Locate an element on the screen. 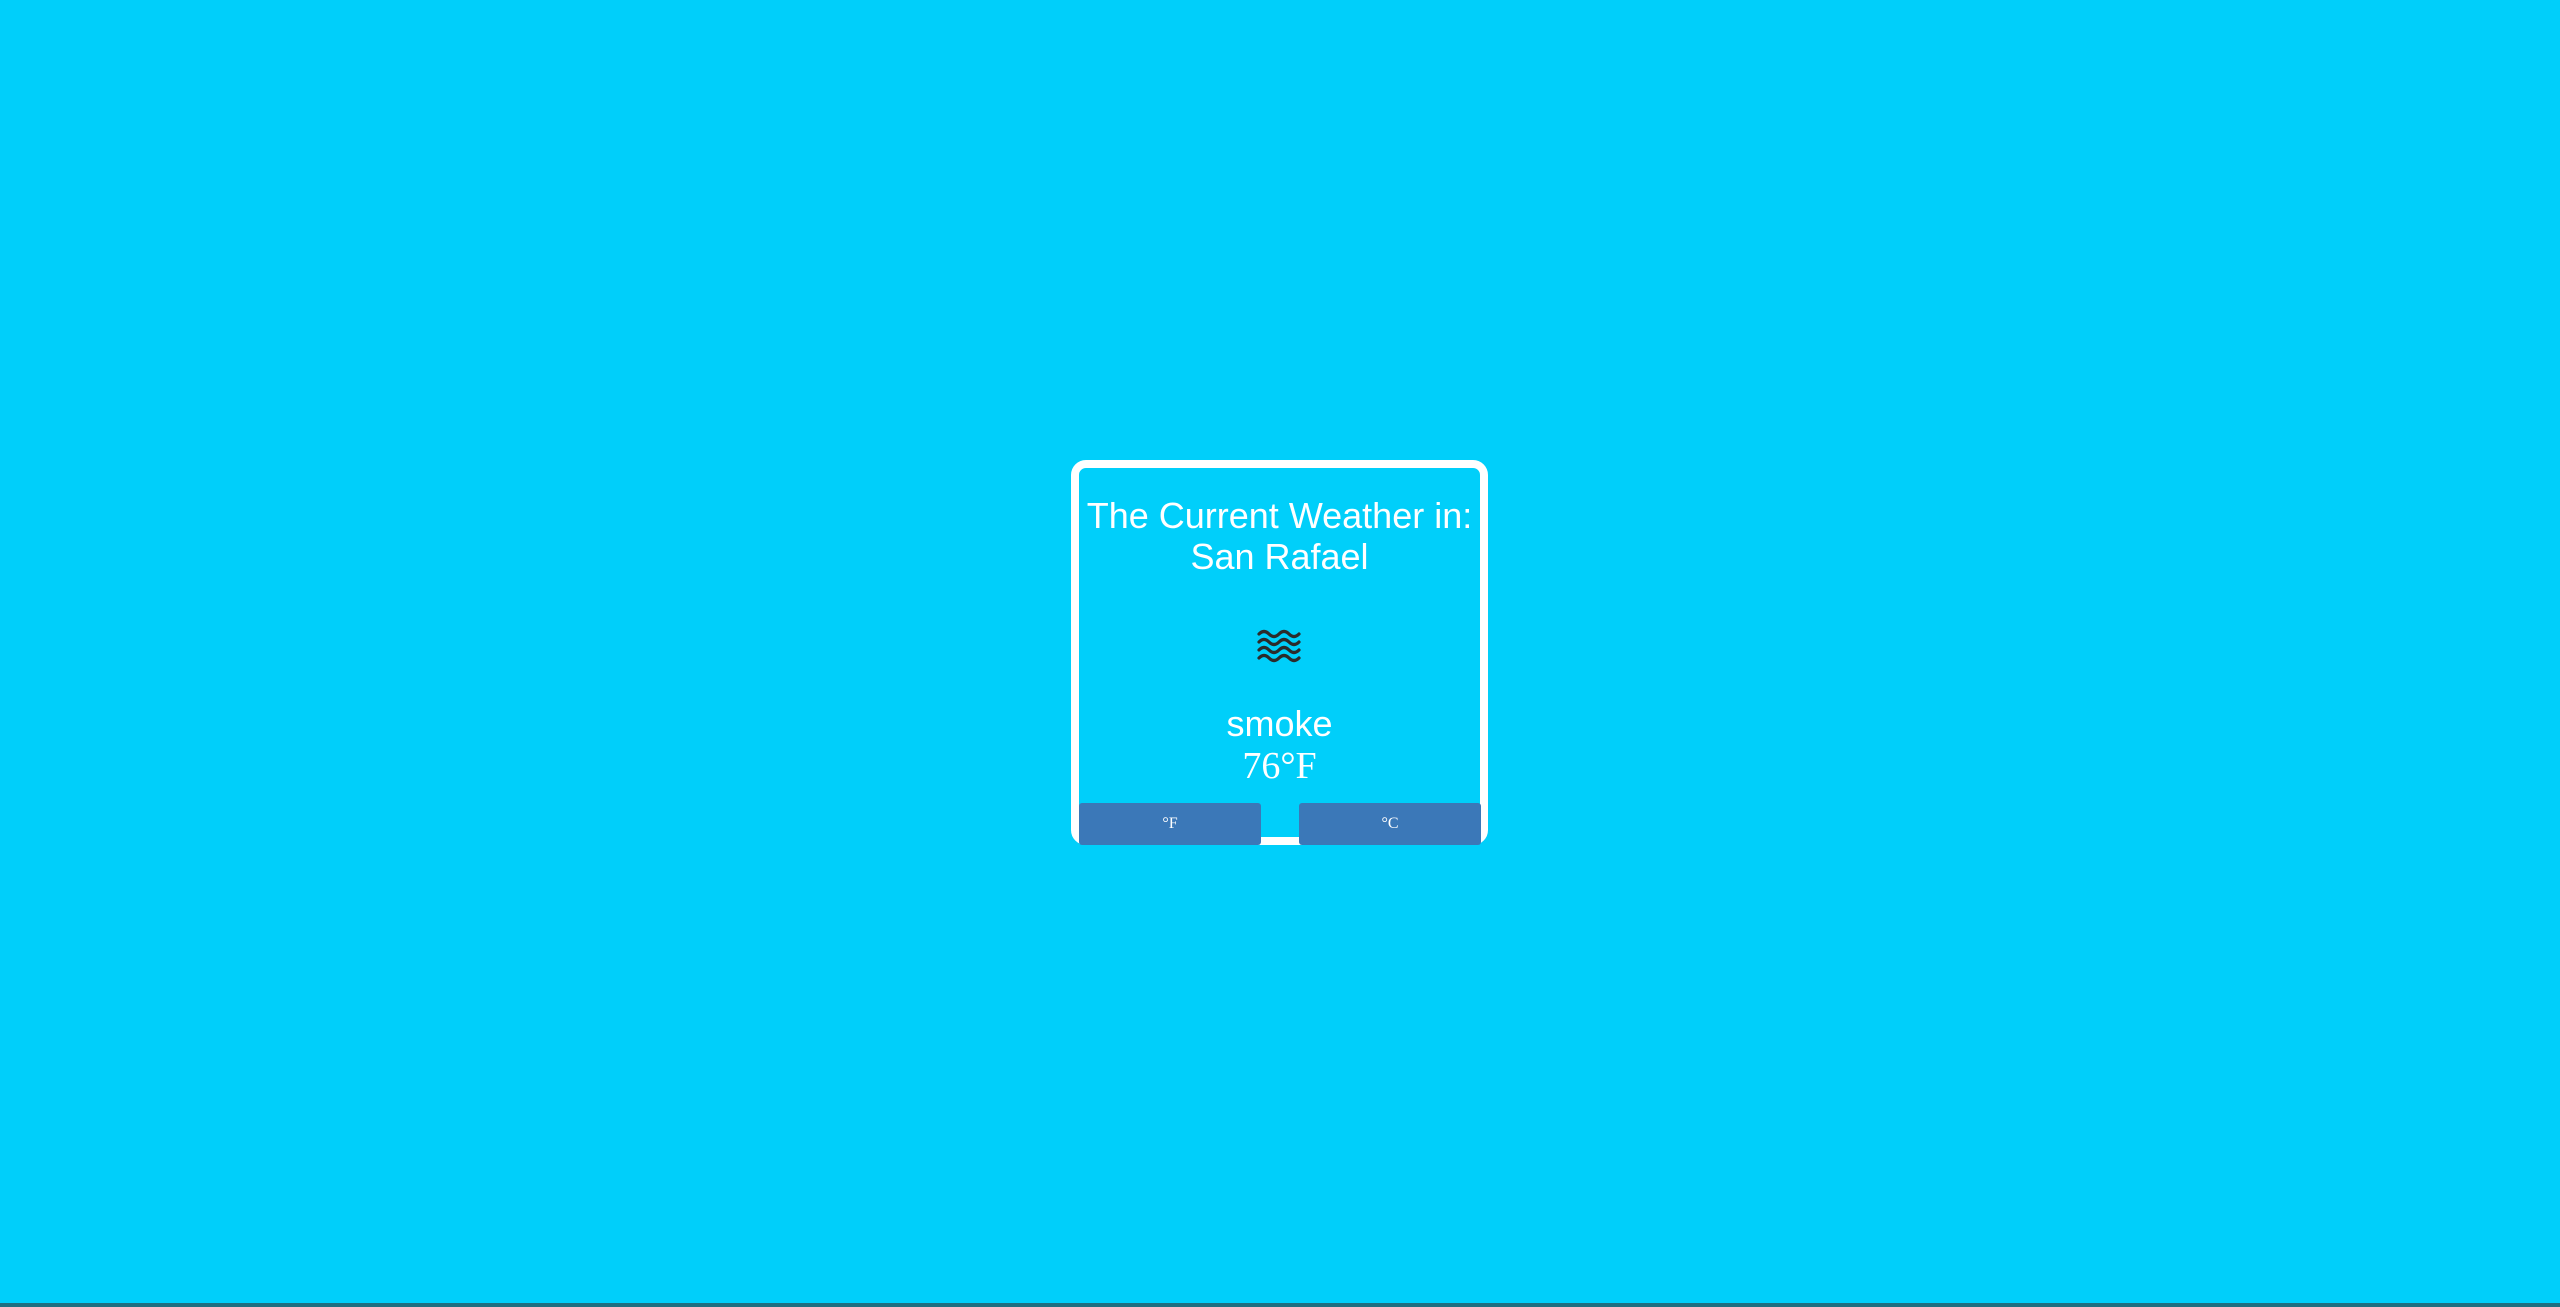 The height and width of the screenshot is (1307, 2560). weather-title: The Current Weather in: is located at coordinates (1279, 515).